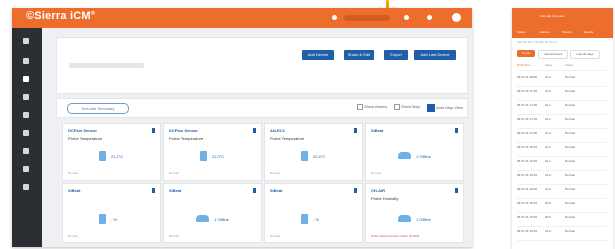 This screenshot has height=249, width=615. Describe the element at coordinates (26, 97) in the screenshot. I see `sidebar-item-alarms` at that location.